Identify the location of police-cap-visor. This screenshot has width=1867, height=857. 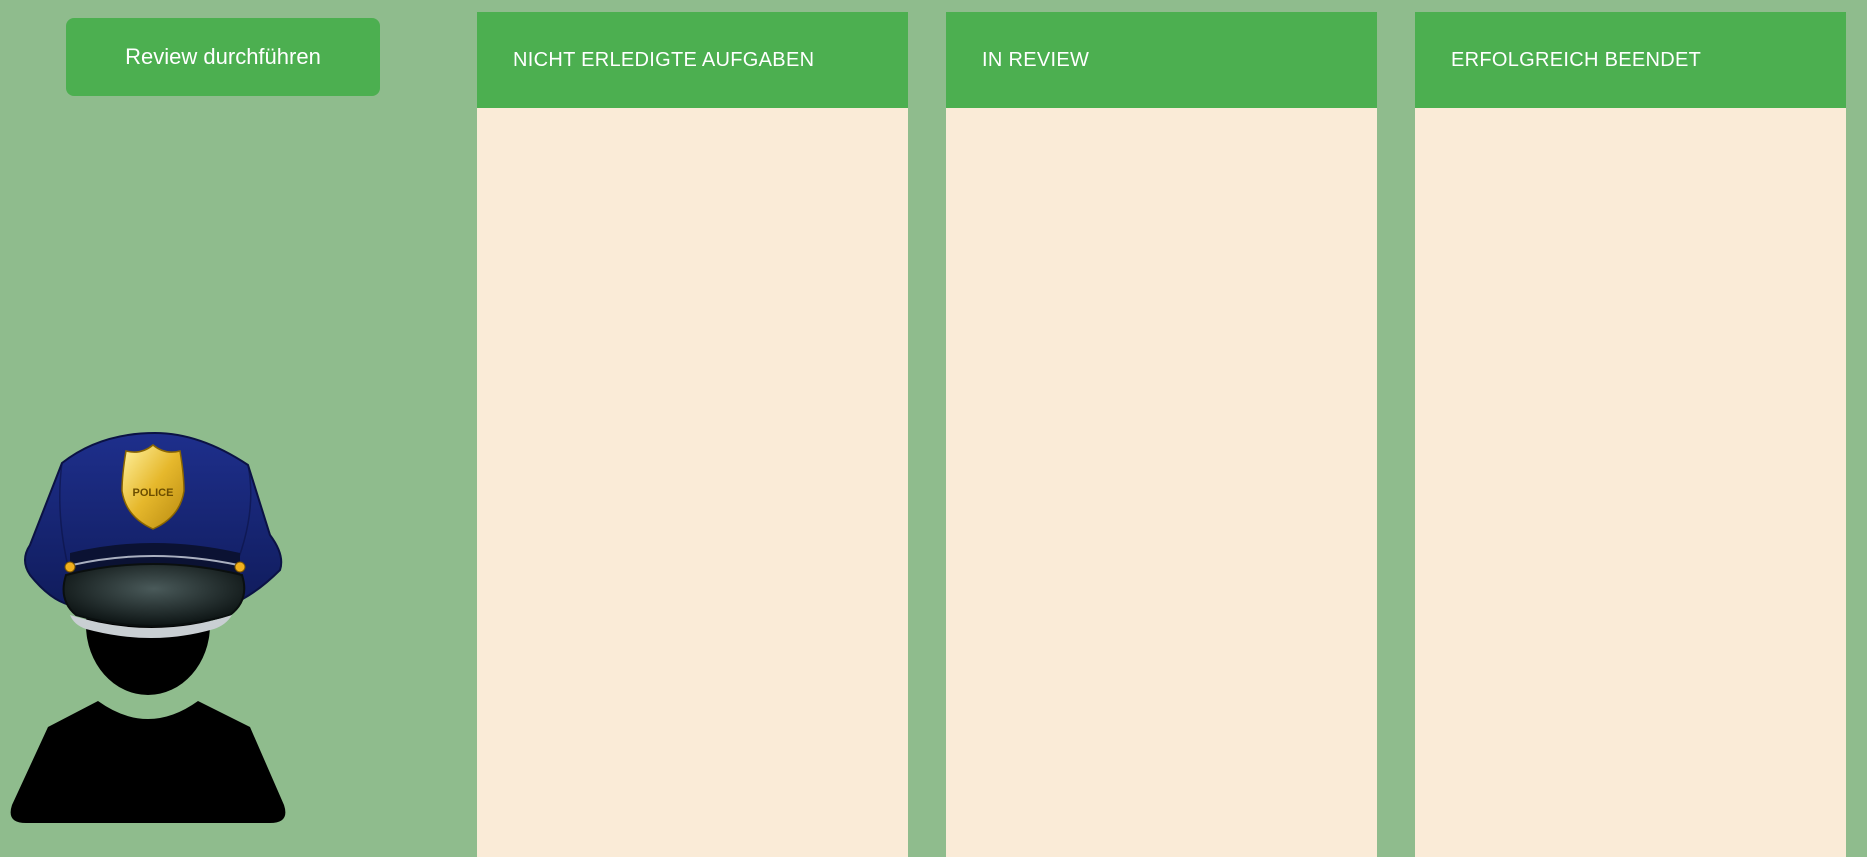
(154, 595).